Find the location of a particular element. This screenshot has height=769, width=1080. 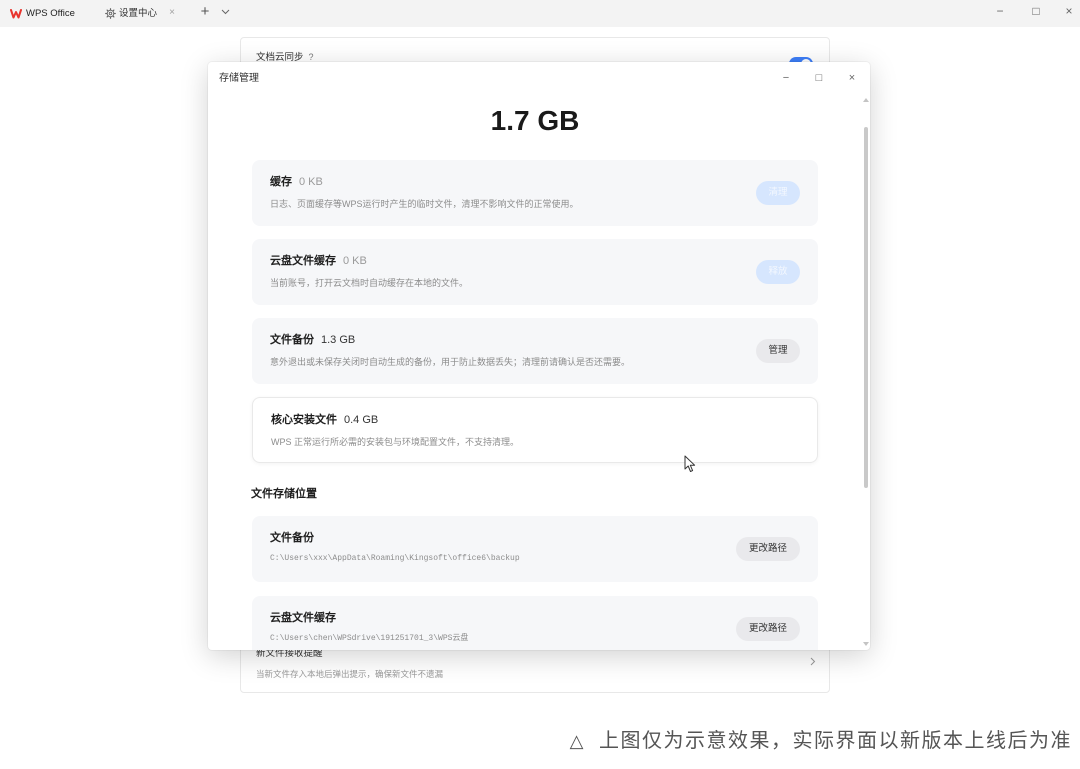

storage-item-desc: WPS 正常运行所必需的安装包与环境配置文件，不支持清理。 is located at coordinates (395, 442).